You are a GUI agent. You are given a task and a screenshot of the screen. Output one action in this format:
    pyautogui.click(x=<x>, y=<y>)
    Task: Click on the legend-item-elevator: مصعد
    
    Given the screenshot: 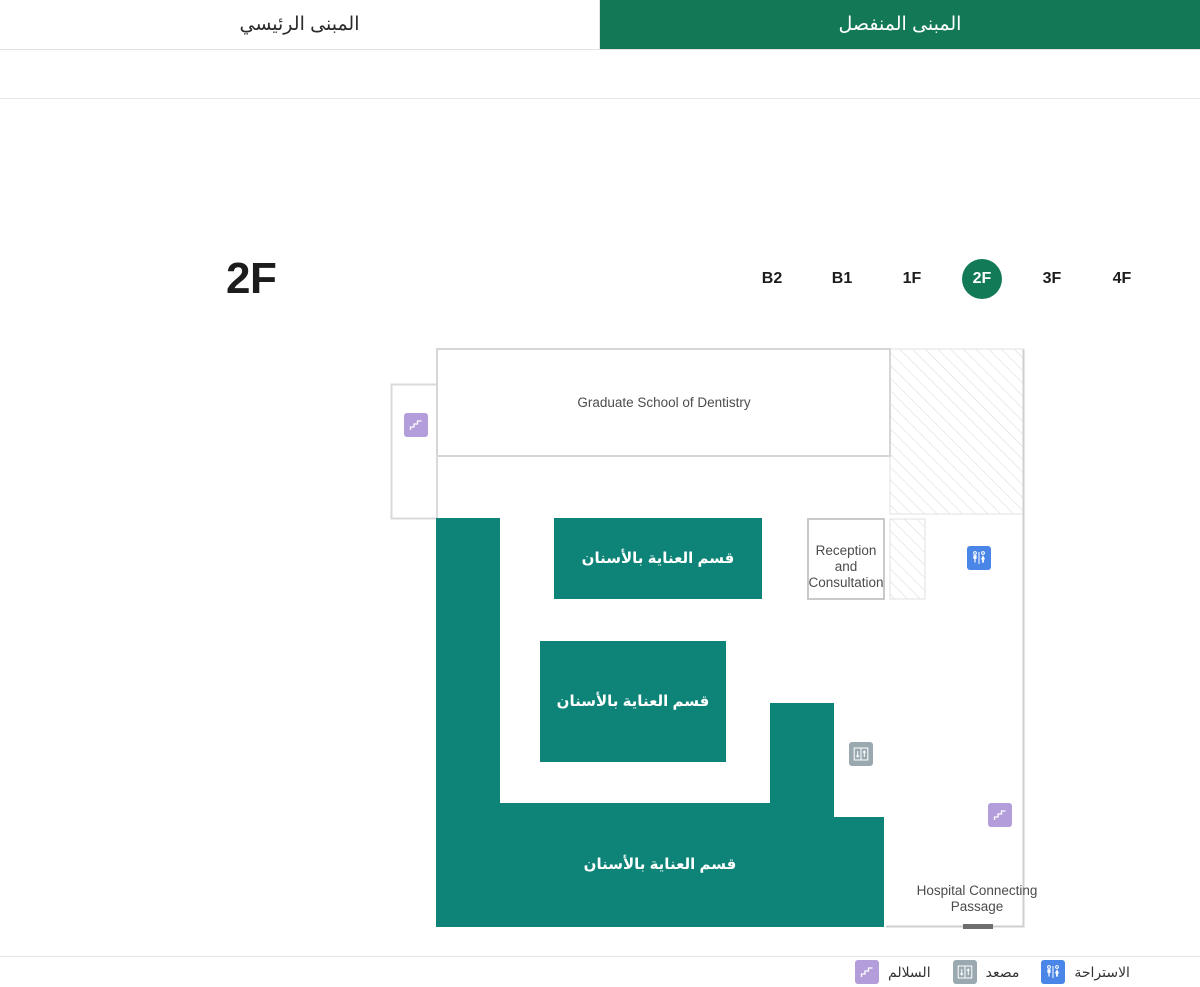 What is the action you would take?
    pyautogui.click(x=986, y=972)
    